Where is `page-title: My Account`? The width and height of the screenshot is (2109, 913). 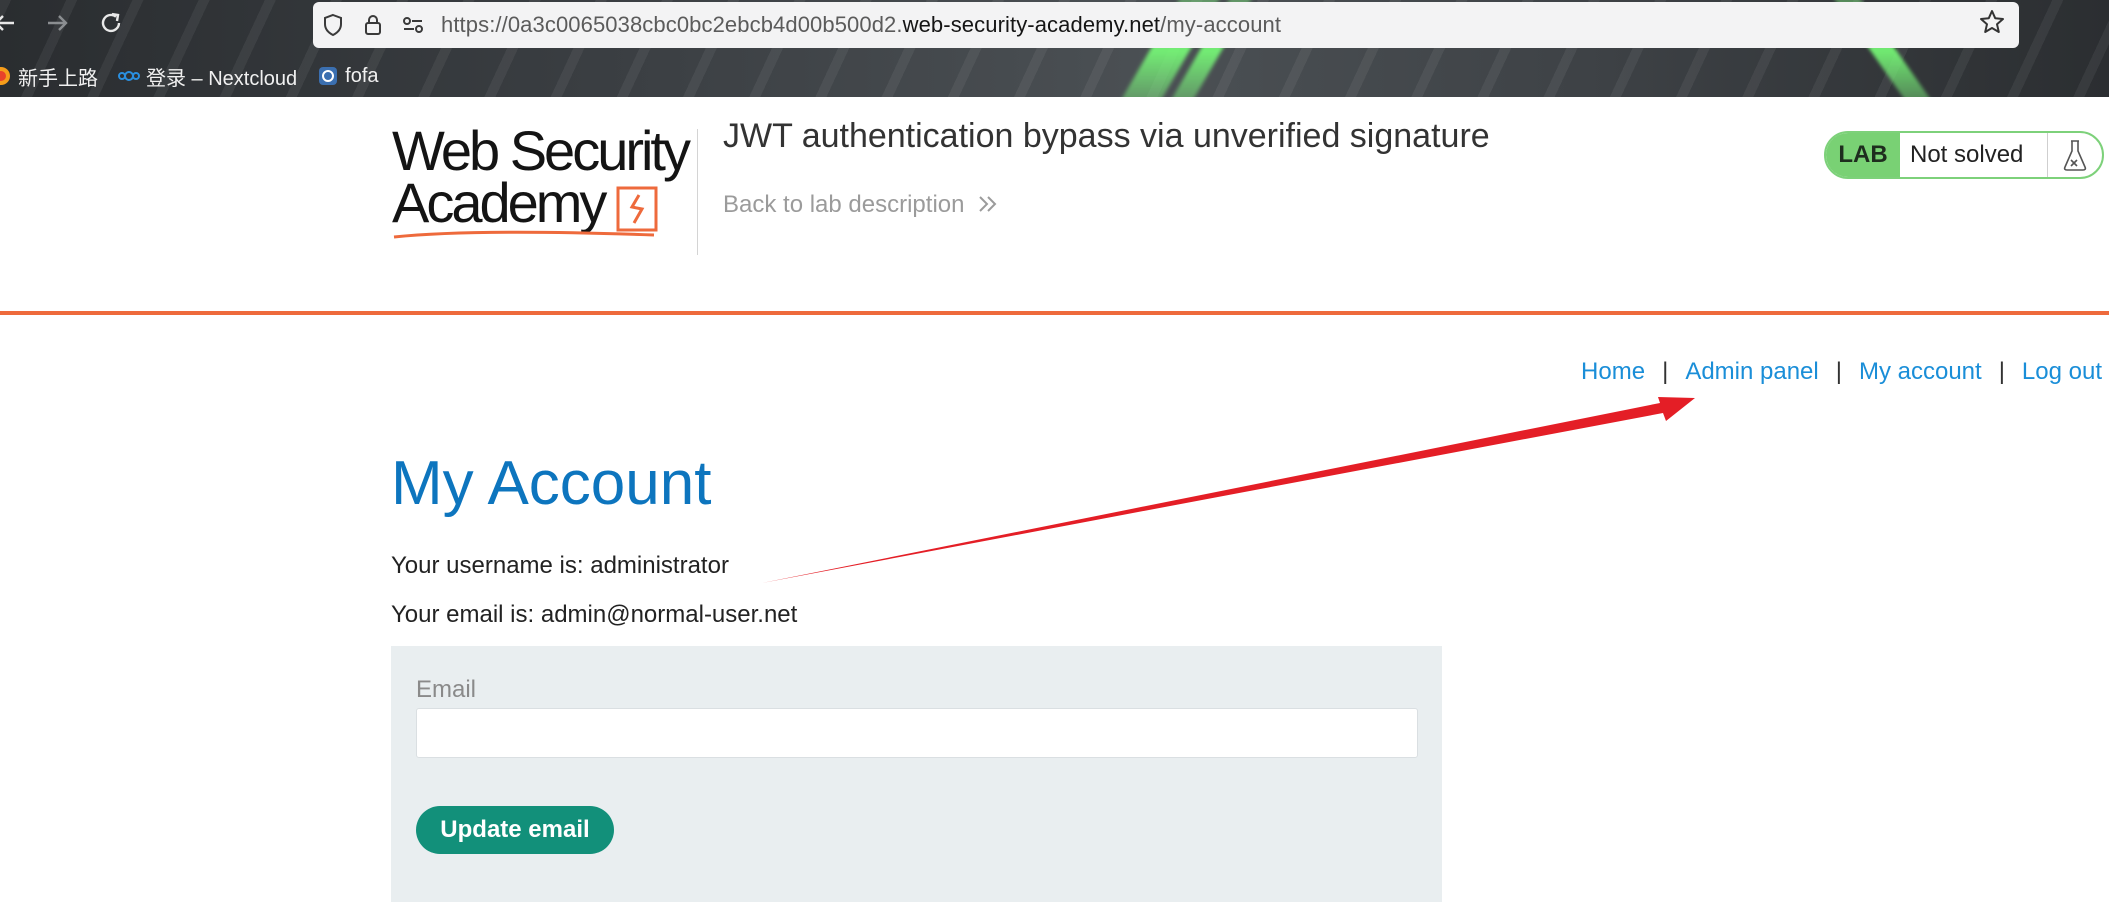 page-title: My Account is located at coordinates (551, 483).